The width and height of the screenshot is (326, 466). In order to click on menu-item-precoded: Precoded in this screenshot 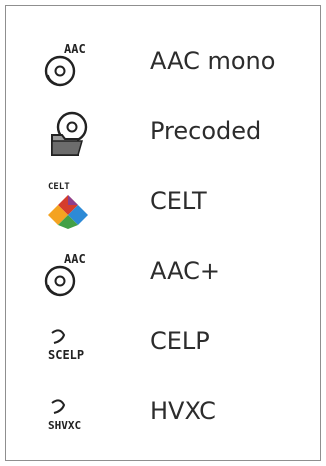, I will do `click(163, 134)`.